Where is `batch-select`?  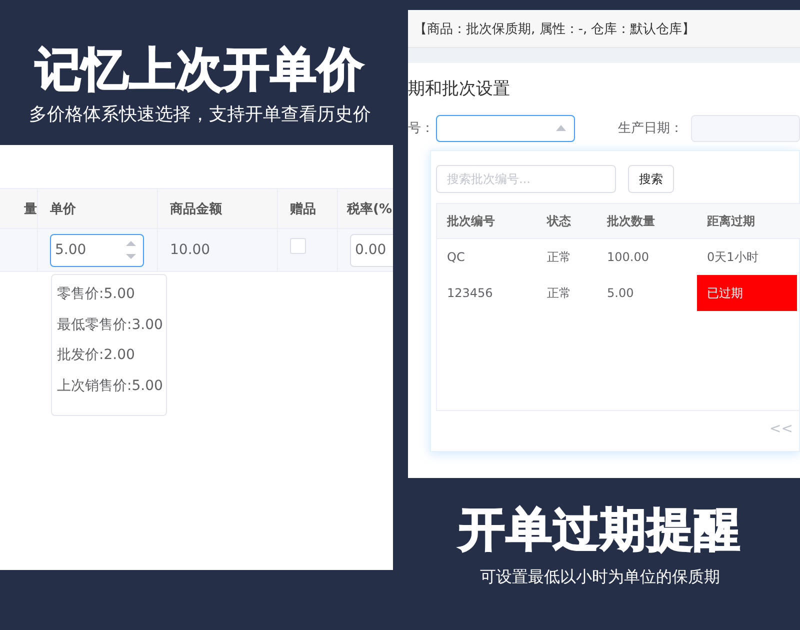
batch-select is located at coordinates (505, 128).